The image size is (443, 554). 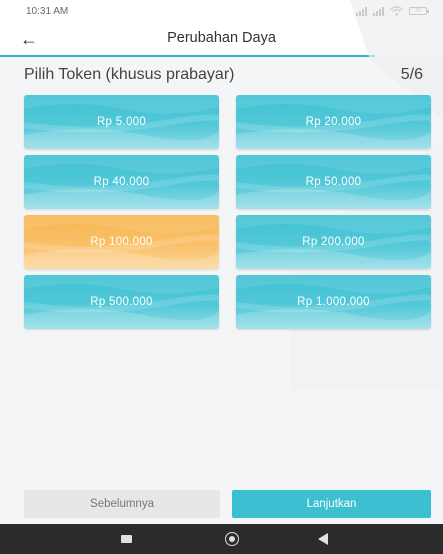 I want to click on token-label: Rp 1.000.000, so click(x=333, y=302).